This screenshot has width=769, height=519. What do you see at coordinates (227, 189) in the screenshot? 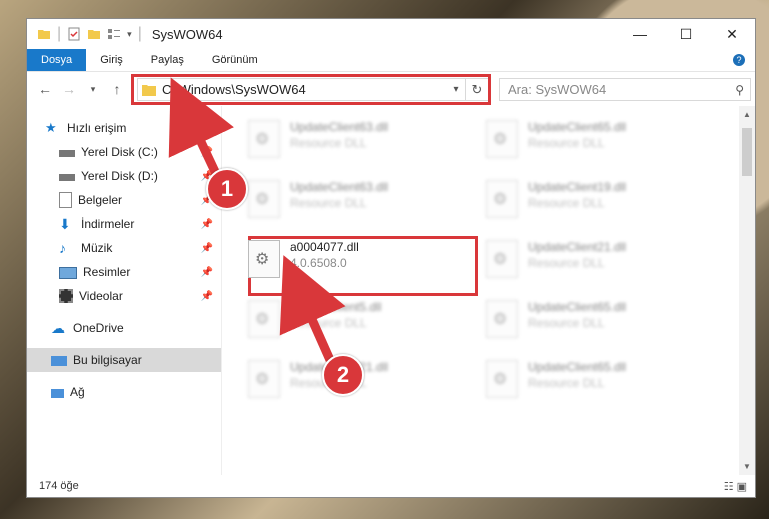
I see `callout-1: 1` at bounding box center [227, 189].